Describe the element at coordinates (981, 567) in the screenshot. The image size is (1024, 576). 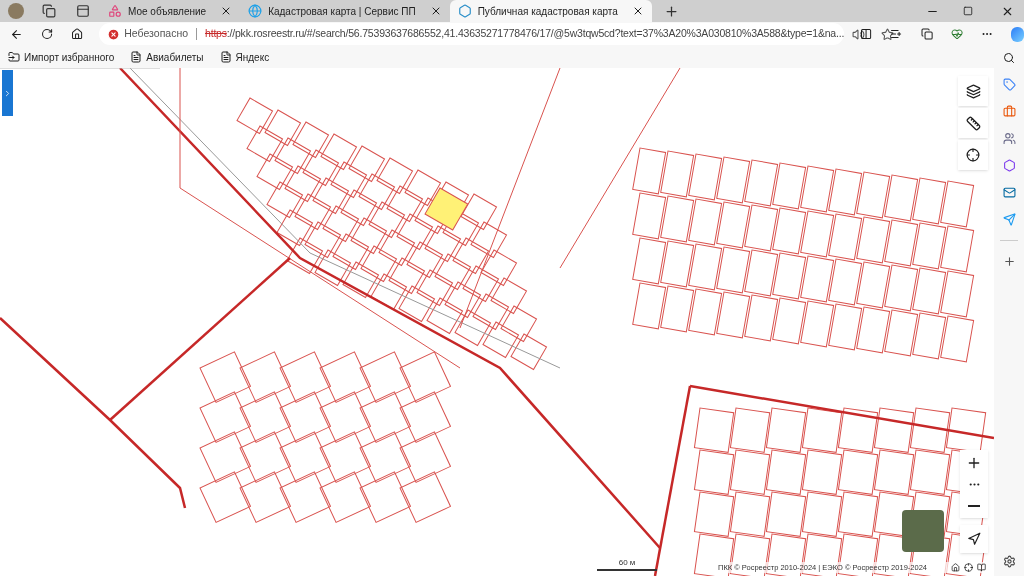
I see `book-icon` at that location.